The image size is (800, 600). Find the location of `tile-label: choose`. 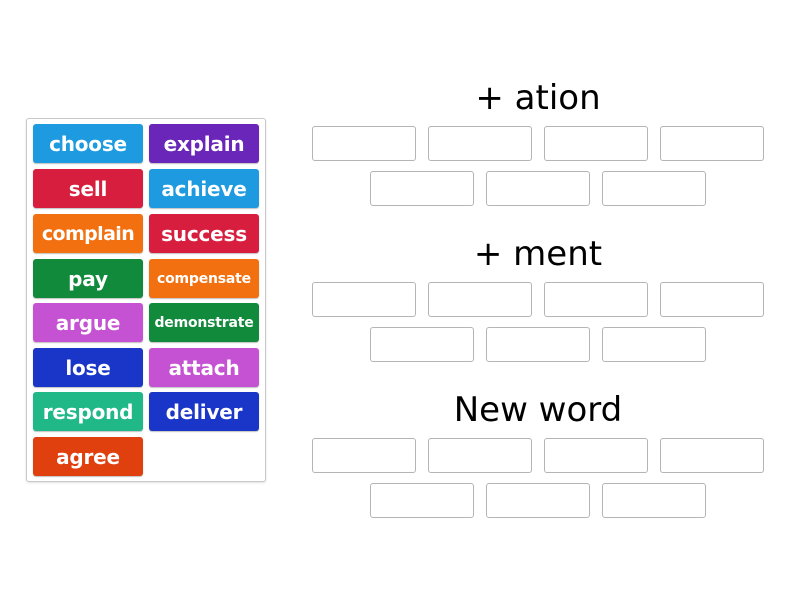

tile-label: choose is located at coordinates (88, 143).